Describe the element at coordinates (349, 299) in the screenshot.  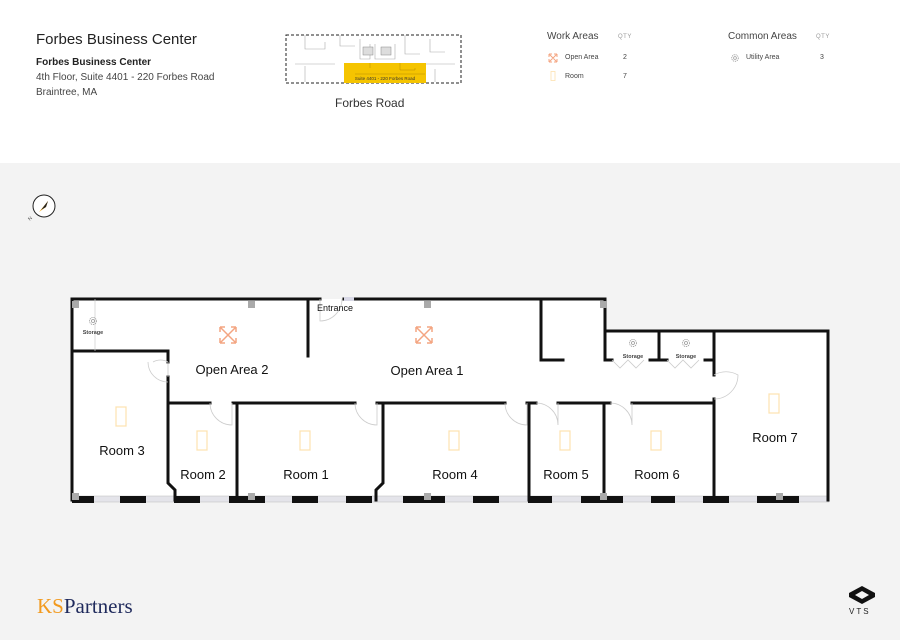
I see `entrance-marker` at that location.